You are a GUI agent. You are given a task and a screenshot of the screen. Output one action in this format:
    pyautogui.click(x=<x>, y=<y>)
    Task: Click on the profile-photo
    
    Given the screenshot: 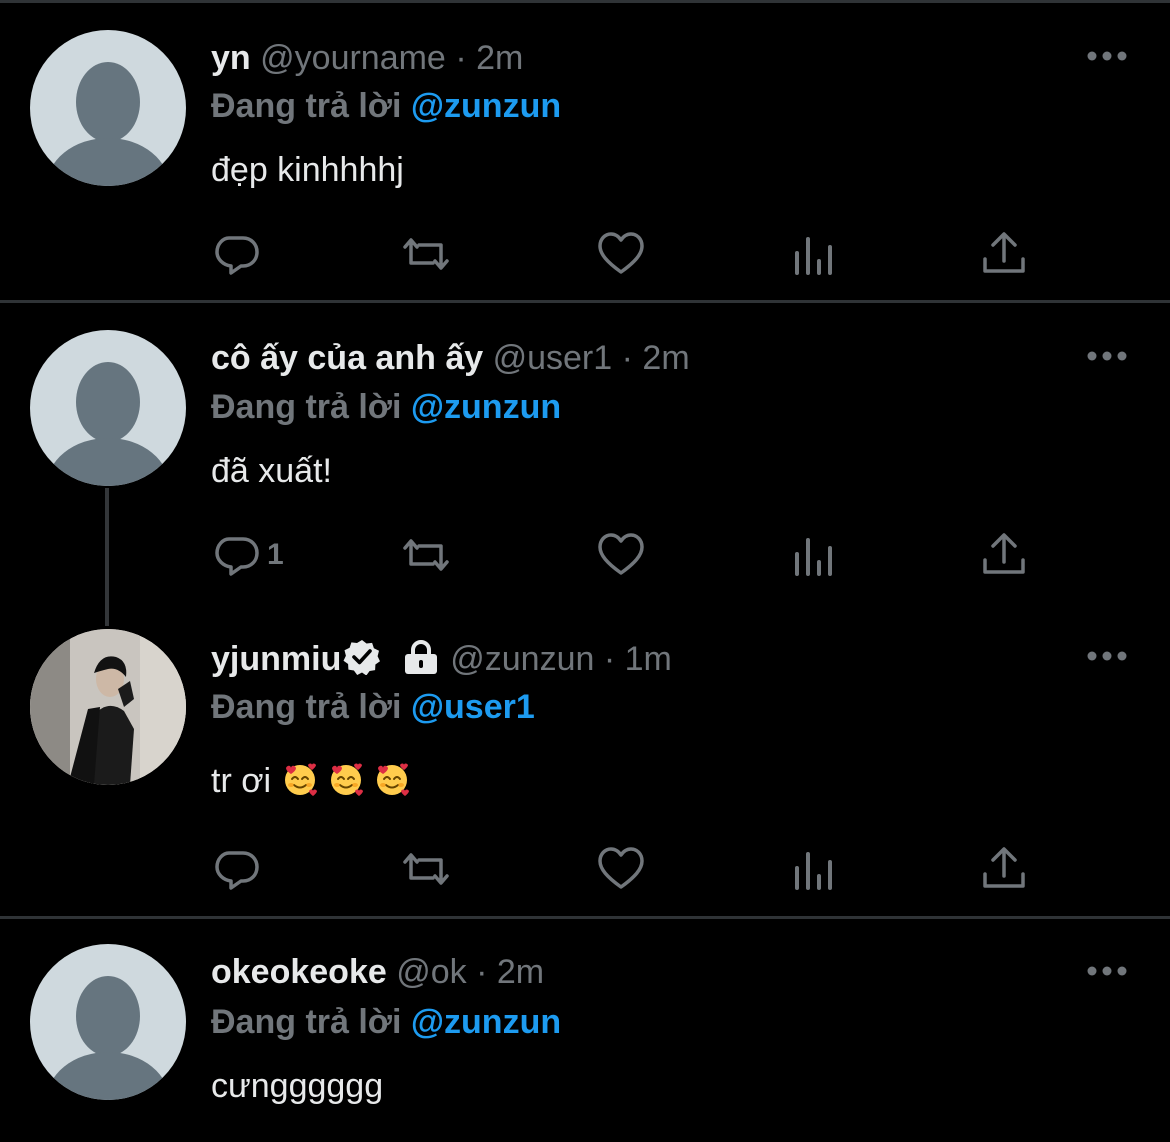 What is the action you would take?
    pyautogui.click(x=108, y=707)
    